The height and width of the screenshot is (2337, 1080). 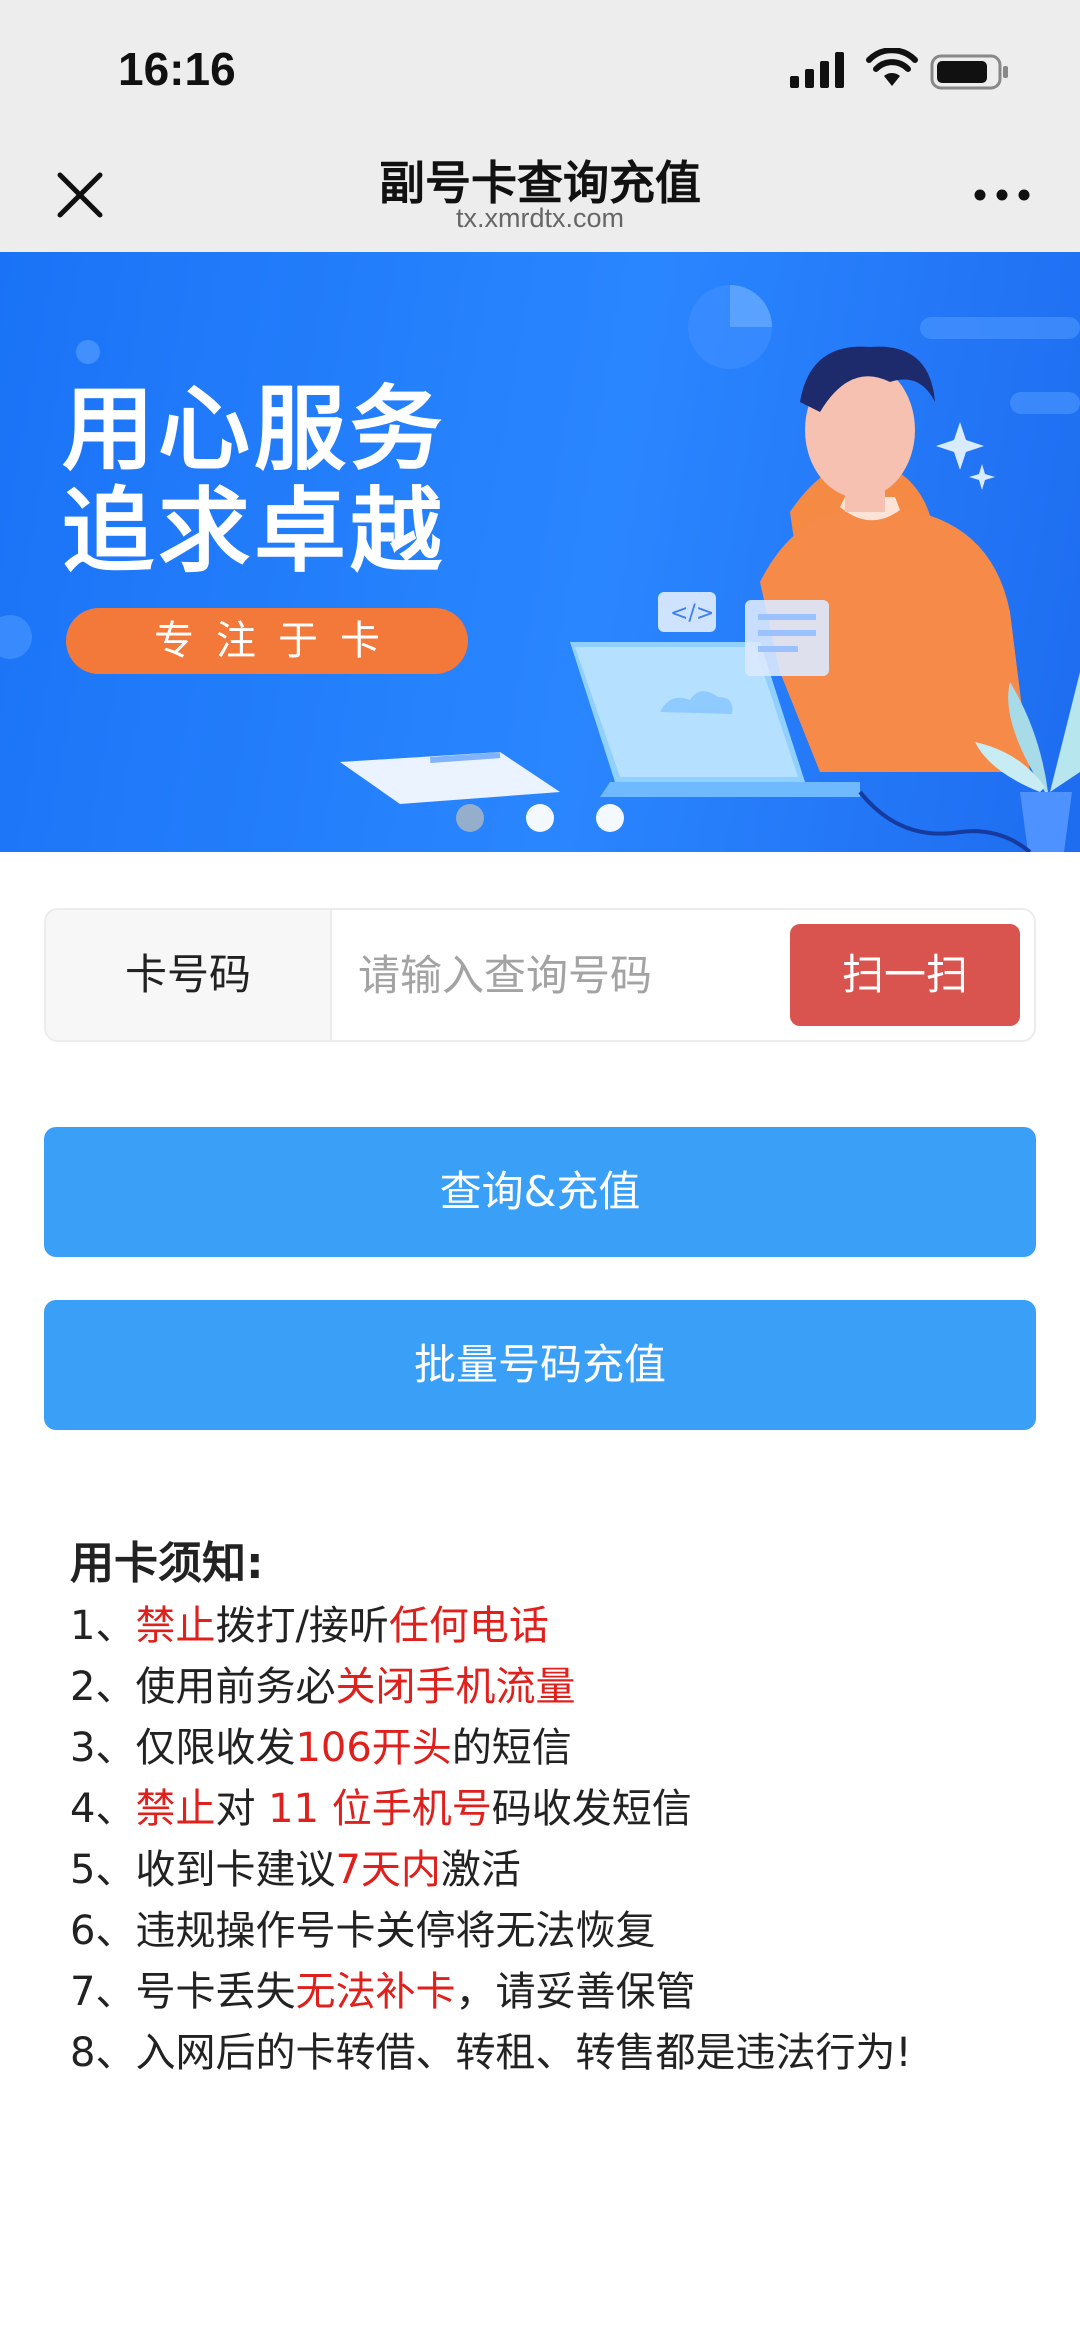 What do you see at coordinates (380, 1809) in the screenshot?
I see `notice-highlight: 11 位手机号` at bounding box center [380, 1809].